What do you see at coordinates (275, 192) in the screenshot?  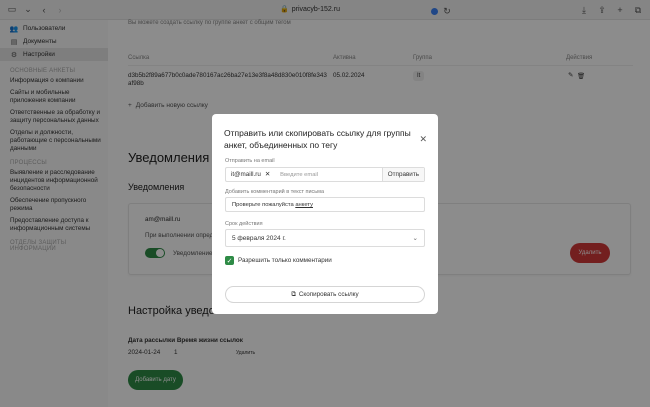 I see `comment-label: Добавить комментарий в текст письма` at bounding box center [275, 192].